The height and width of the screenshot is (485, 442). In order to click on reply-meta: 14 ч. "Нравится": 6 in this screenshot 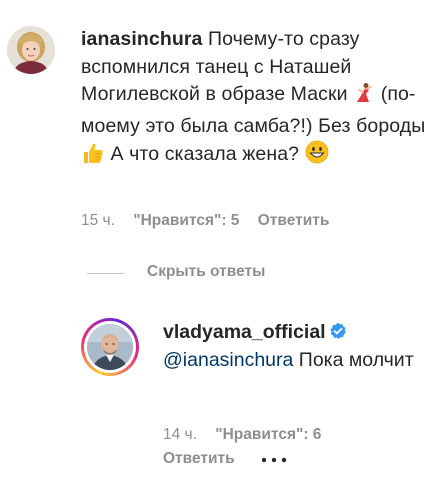, I will do `click(242, 435)`.